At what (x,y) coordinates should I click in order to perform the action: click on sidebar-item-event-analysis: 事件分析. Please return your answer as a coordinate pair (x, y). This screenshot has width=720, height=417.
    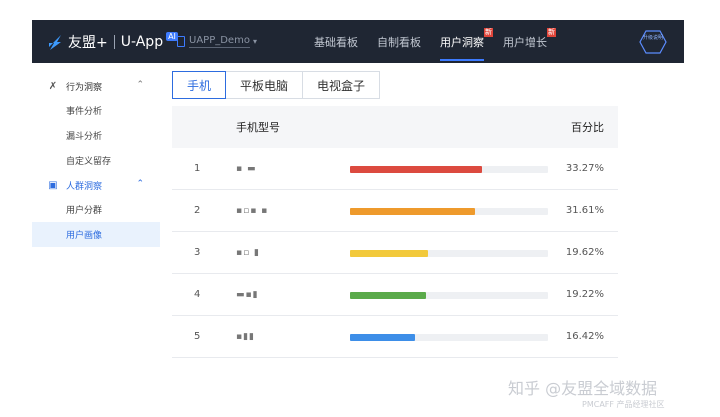
    Looking at the image, I should click on (96, 110).